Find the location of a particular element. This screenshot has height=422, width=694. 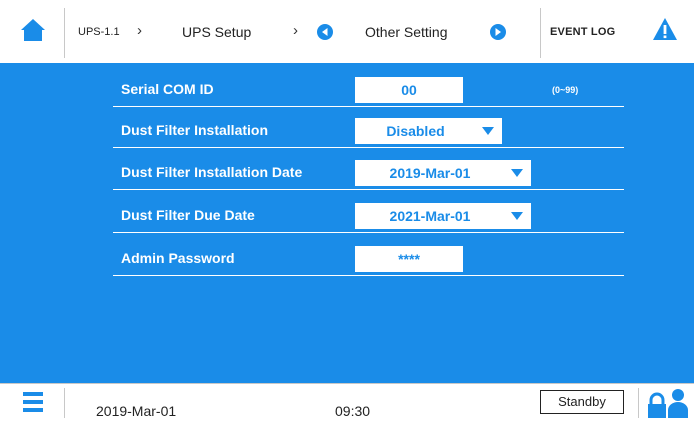

setting-row-dust-filter-installation: Dust Filter Installation Disabled is located at coordinates (368, 130).